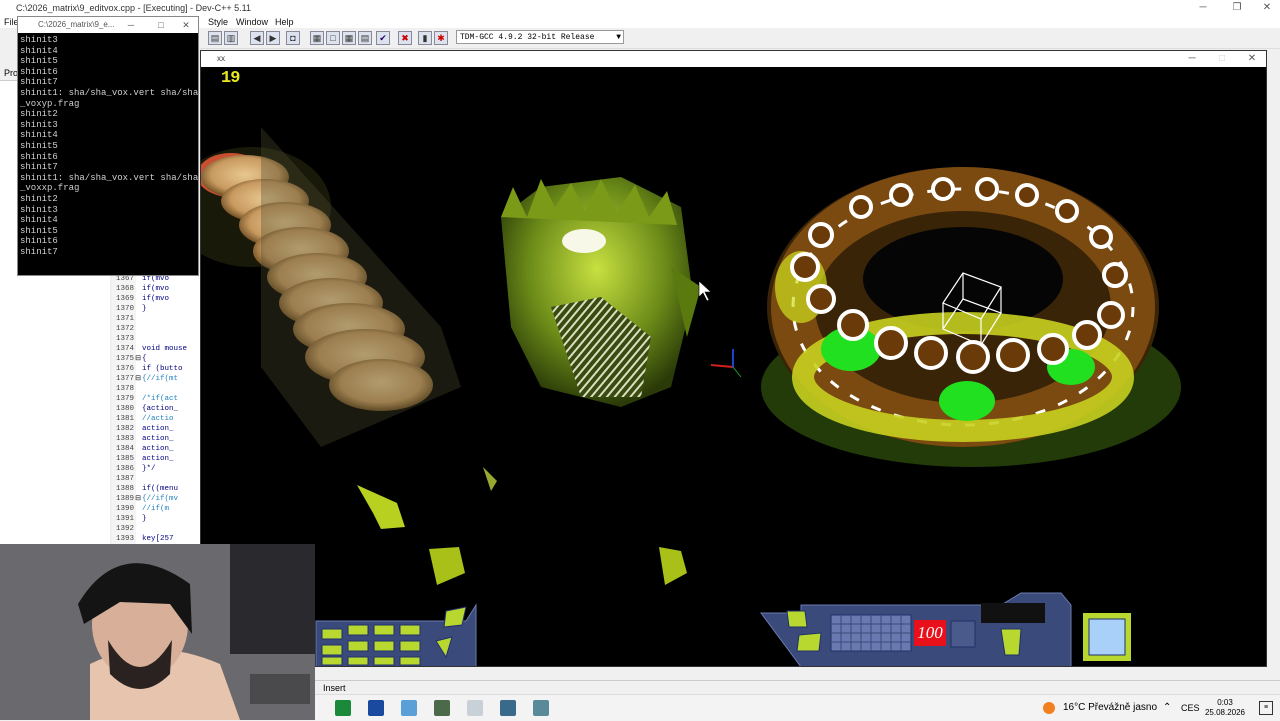  What do you see at coordinates (331, 287) in the screenshot?
I see `disc-stack-object` at bounding box center [331, 287].